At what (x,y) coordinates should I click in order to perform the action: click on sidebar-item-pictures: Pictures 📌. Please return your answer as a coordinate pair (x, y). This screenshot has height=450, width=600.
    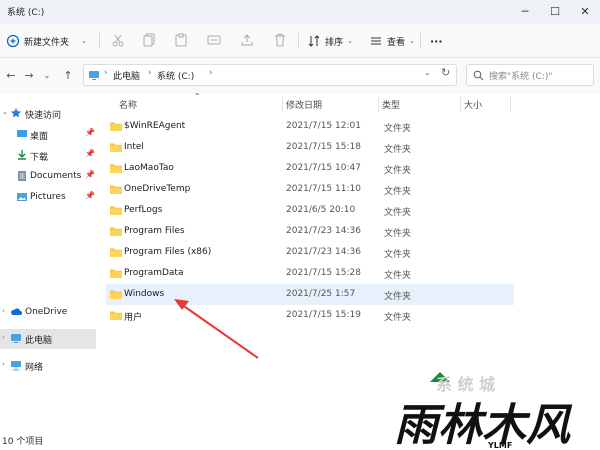
    Looking at the image, I should click on (48, 198).